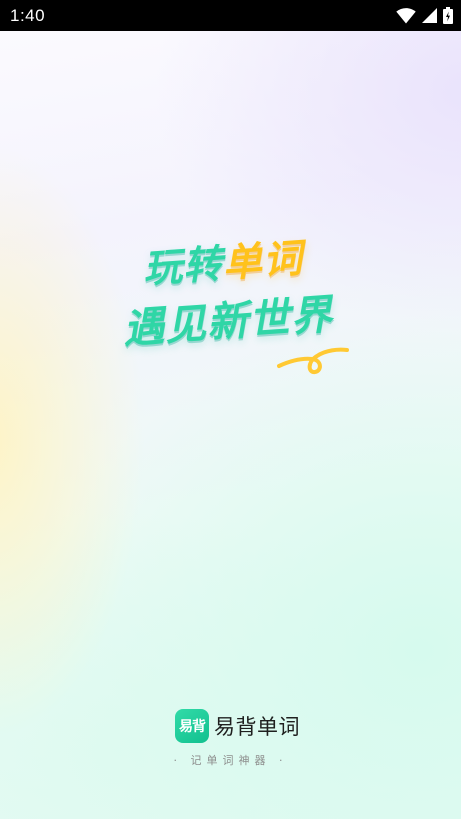 This screenshot has width=461, height=819. Describe the element at coordinates (406, 15) in the screenshot. I see `wifi-icon` at that location.